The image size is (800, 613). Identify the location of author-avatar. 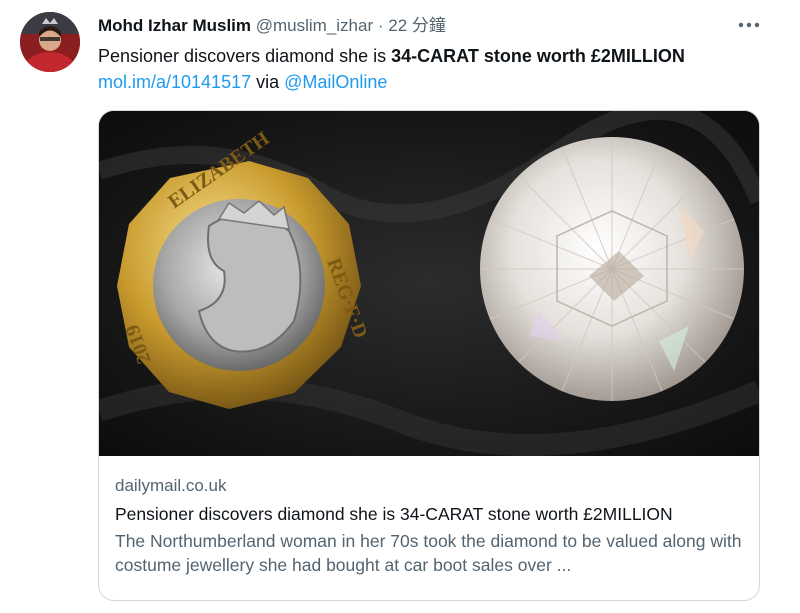
(50, 42).